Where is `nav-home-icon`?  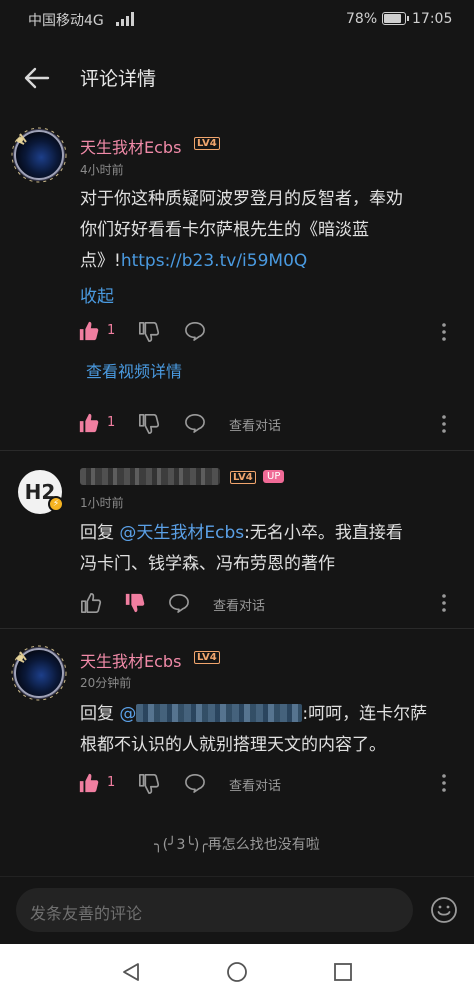 nav-home-icon is located at coordinates (237, 972).